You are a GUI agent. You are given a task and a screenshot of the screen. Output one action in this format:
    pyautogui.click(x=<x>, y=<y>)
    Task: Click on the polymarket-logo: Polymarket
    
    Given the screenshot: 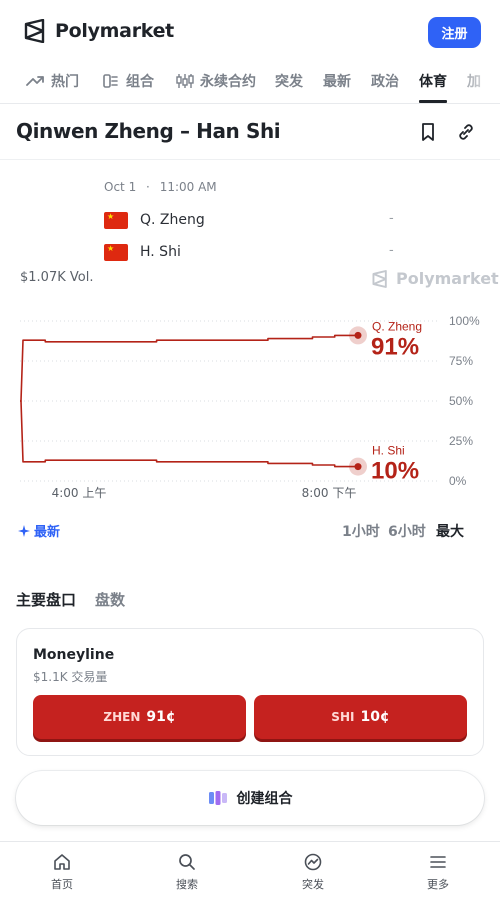 What is the action you would take?
    pyautogui.click(x=99, y=31)
    